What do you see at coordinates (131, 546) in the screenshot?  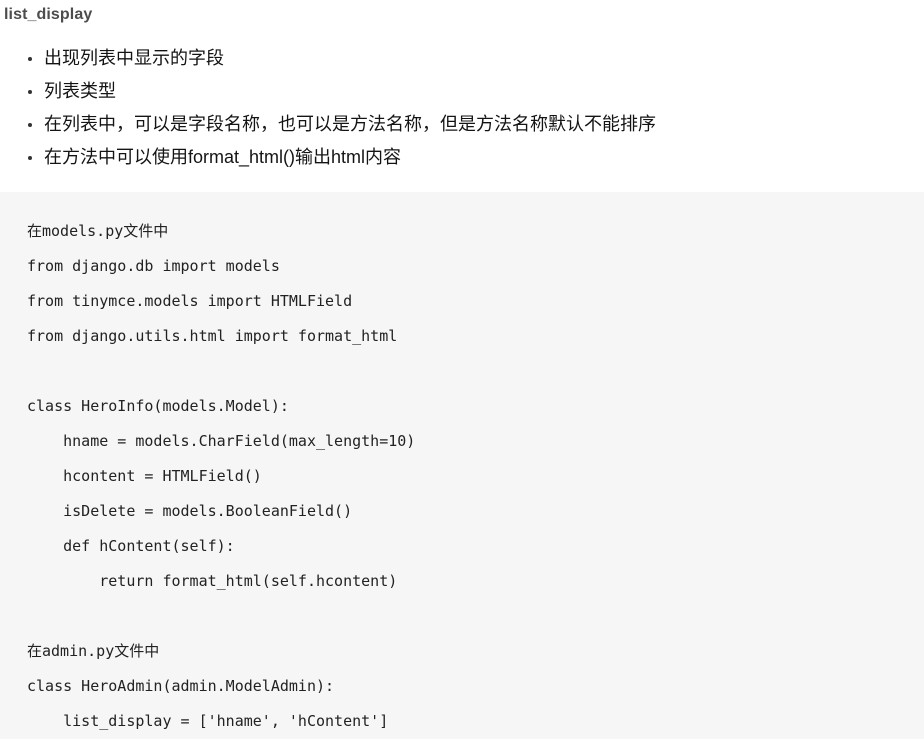 I see `code-line: def hContent(self):` at bounding box center [131, 546].